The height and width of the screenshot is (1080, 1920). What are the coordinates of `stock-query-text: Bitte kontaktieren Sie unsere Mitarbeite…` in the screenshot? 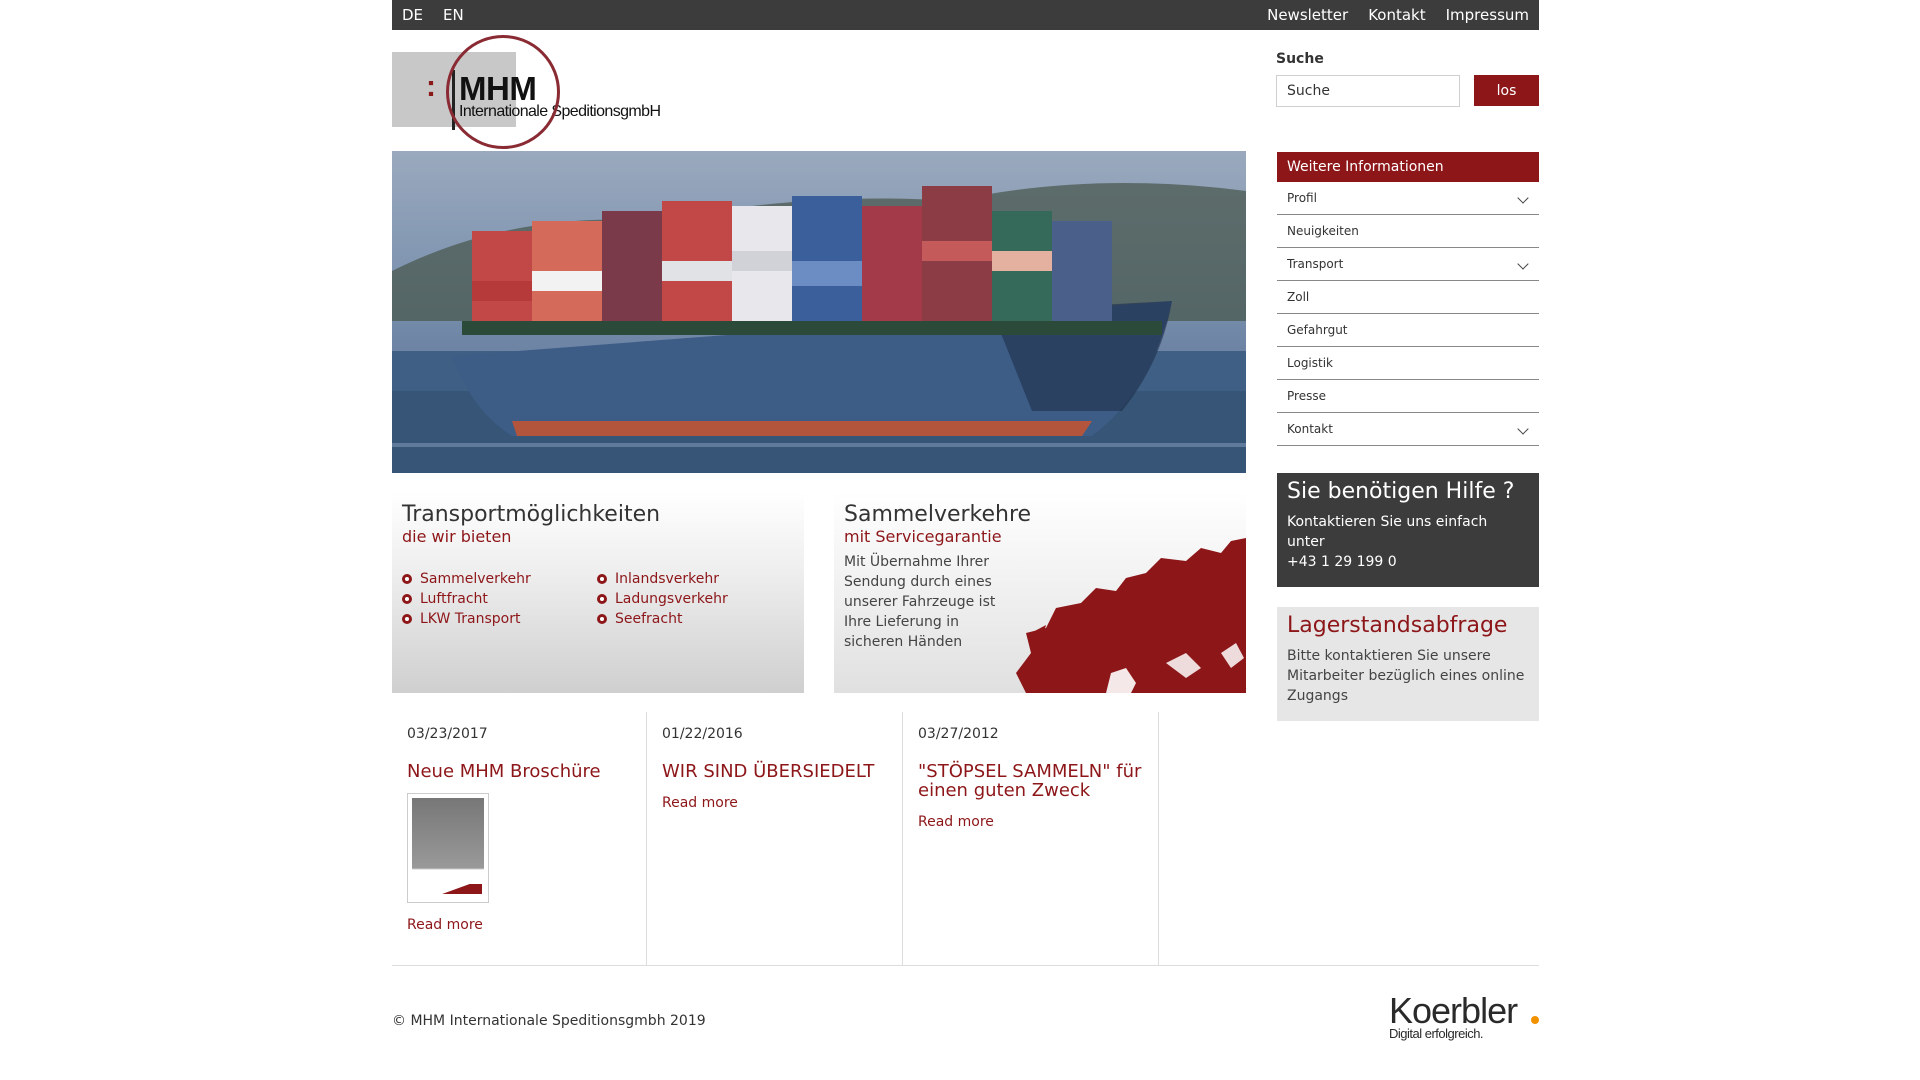 It's located at (1406, 676).